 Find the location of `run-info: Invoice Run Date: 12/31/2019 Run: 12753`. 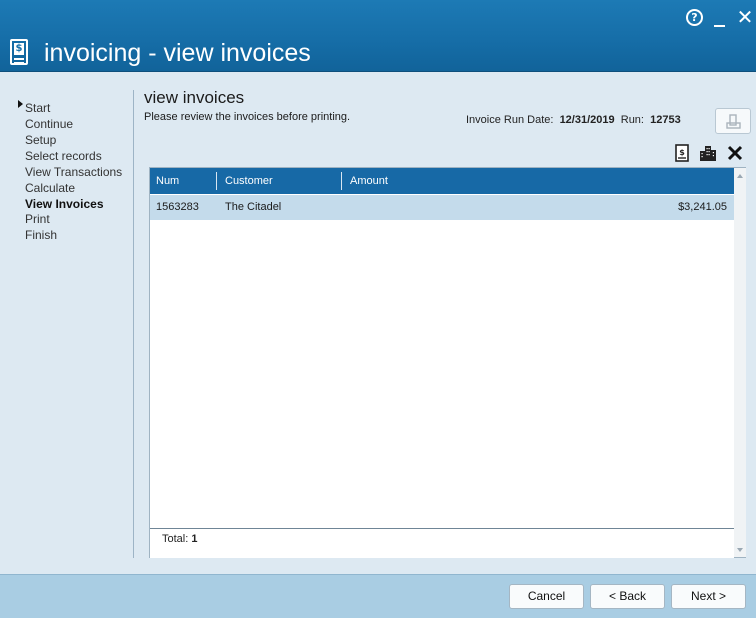

run-info: Invoice Run Date: 12/31/2019 Run: 12753 is located at coordinates (573, 120).